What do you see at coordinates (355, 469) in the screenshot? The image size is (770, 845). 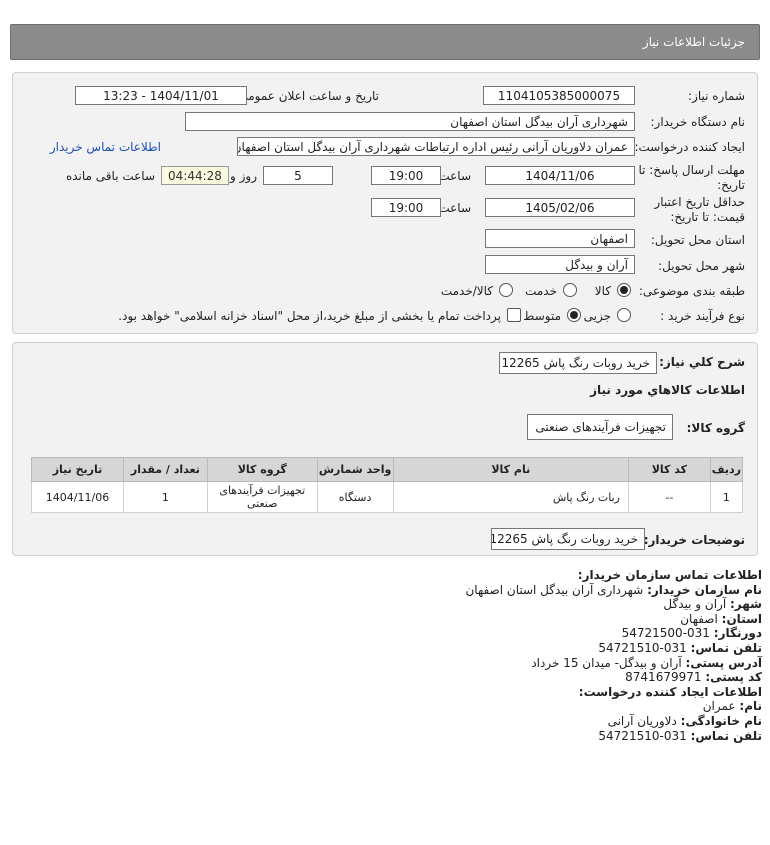 I see `col-unit: واحد شمارش` at bounding box center [355, 469].